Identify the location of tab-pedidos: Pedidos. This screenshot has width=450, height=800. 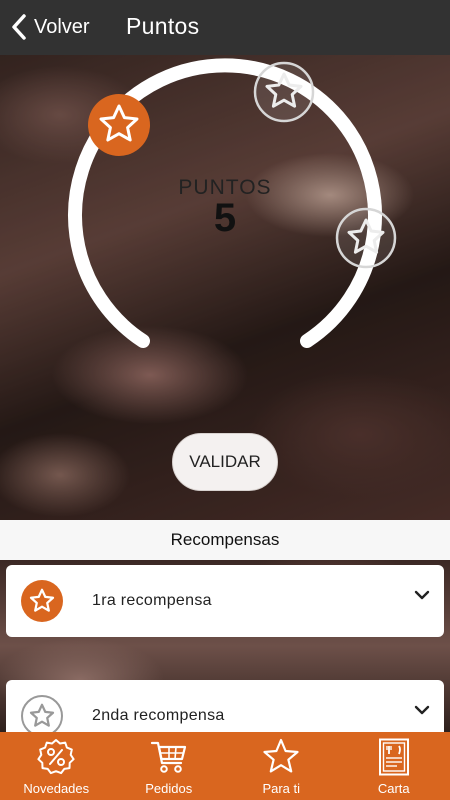
(169, 766).